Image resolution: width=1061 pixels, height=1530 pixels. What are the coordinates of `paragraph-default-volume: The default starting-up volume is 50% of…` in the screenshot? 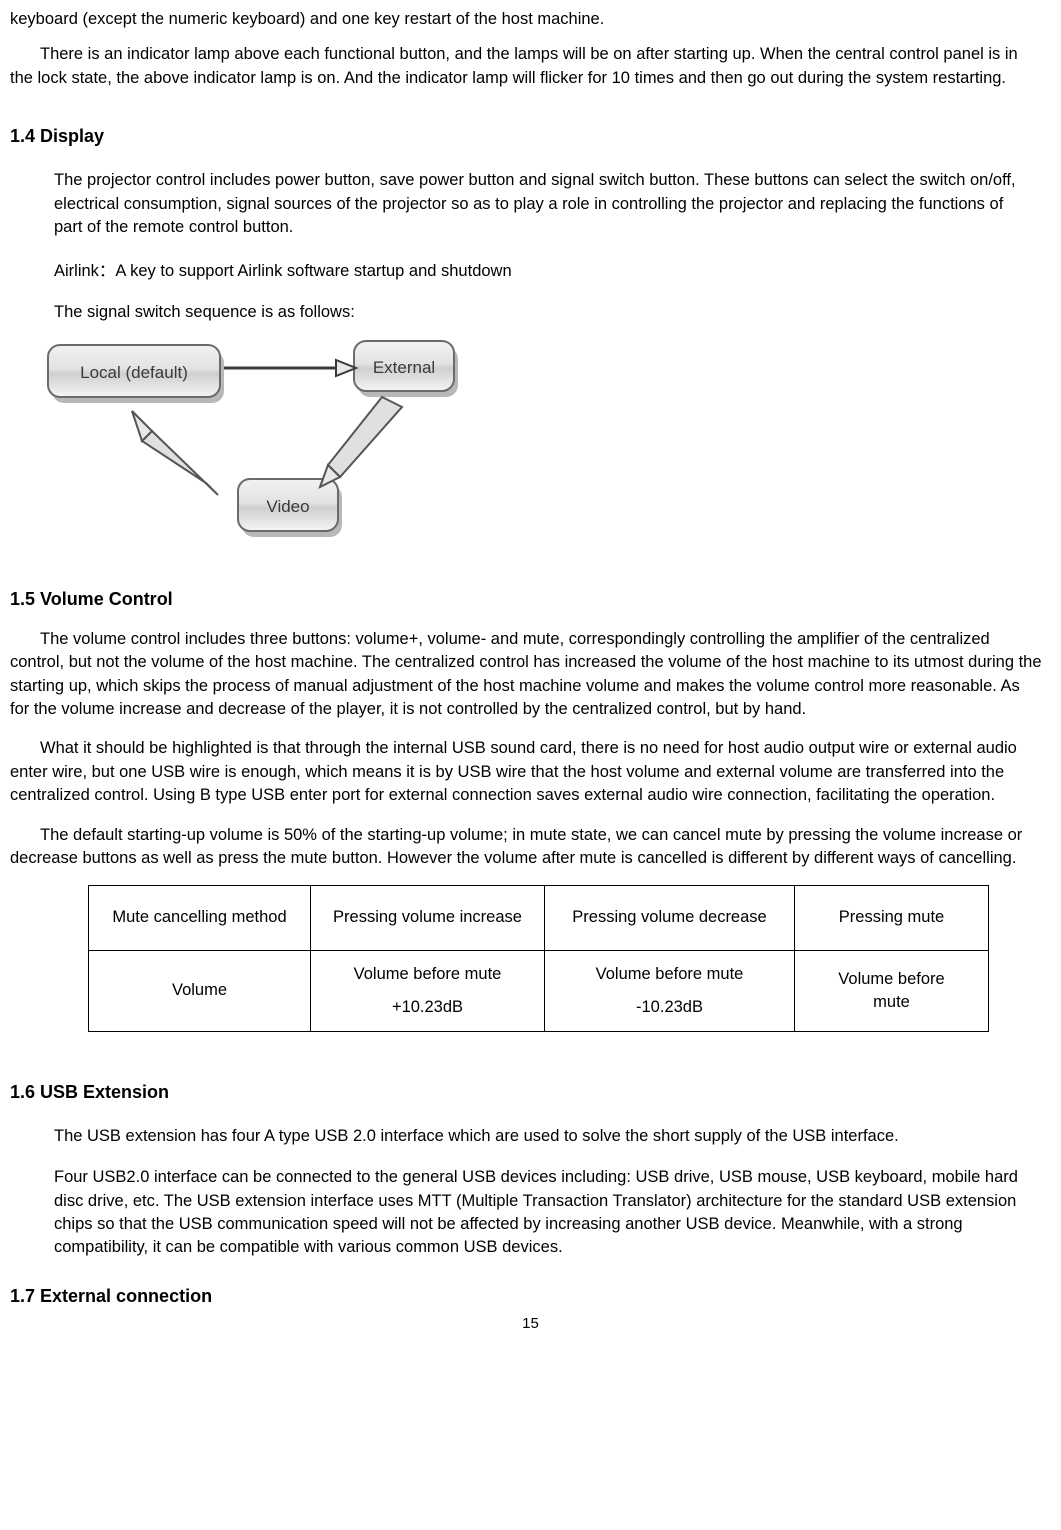 It's located at (516, 846).